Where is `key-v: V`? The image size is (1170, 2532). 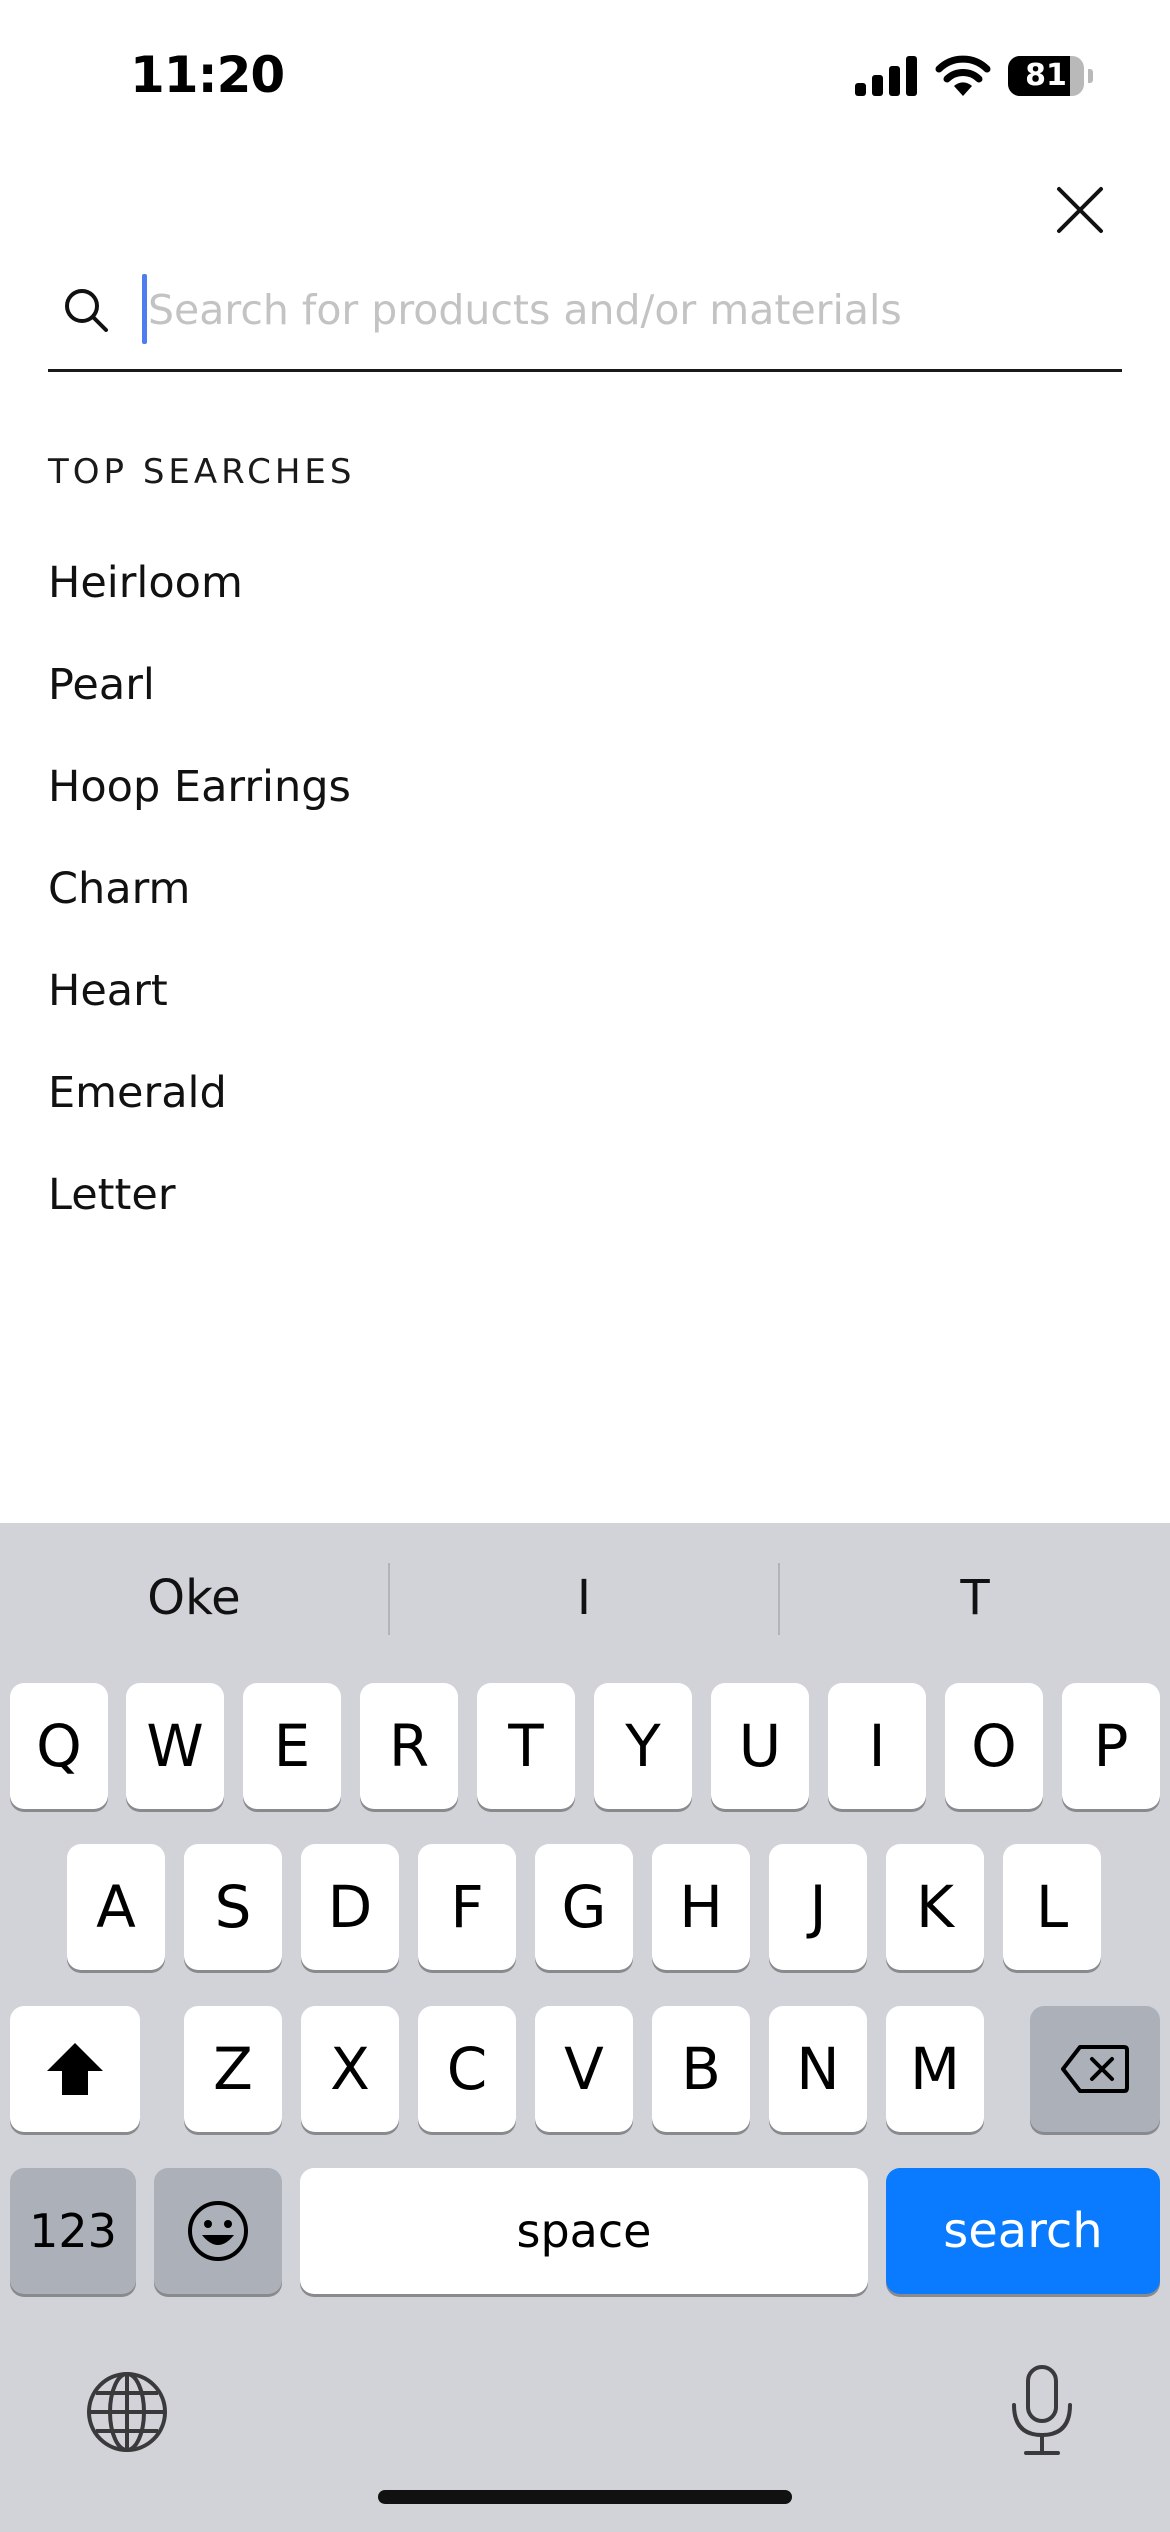 key-v: V is located at coordinates (584, 2069).